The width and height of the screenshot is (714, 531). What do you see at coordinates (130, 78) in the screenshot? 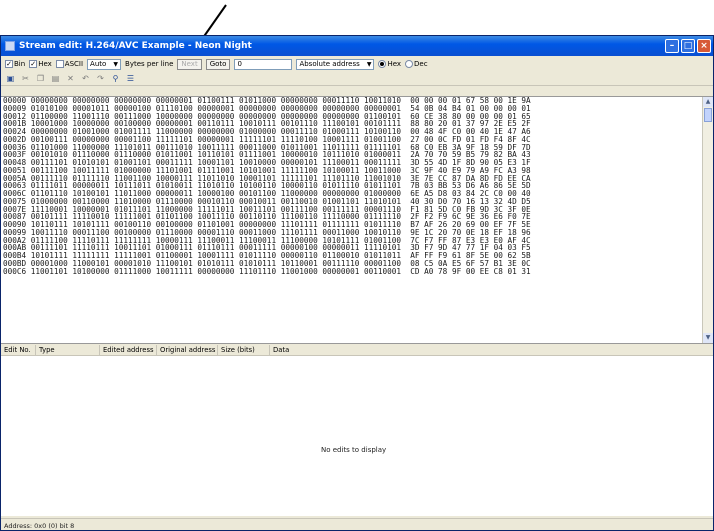
I see `layout-icon: ☰` at bounding box center [130, 78].